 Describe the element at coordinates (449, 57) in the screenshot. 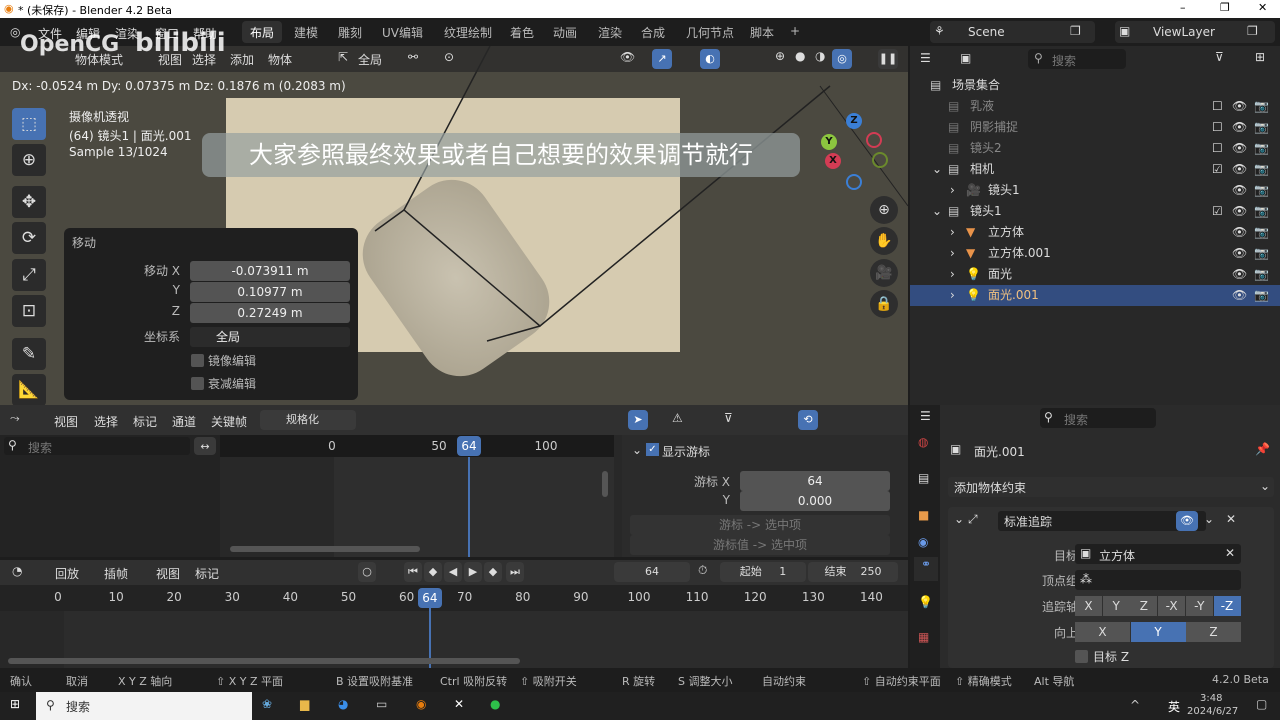

I see `snap-icon: ⊙` at that location.